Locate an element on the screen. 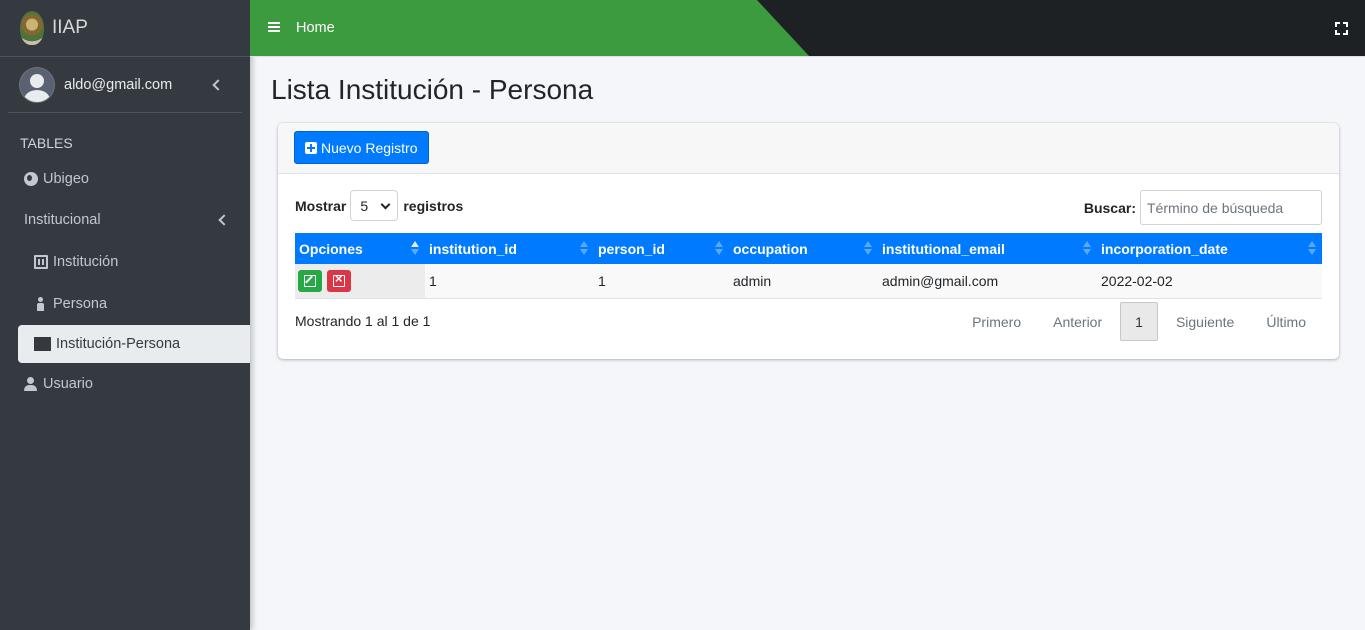 This screenshot has width=1365, height=630. records-label: registros is located at coordinates (433, 205).